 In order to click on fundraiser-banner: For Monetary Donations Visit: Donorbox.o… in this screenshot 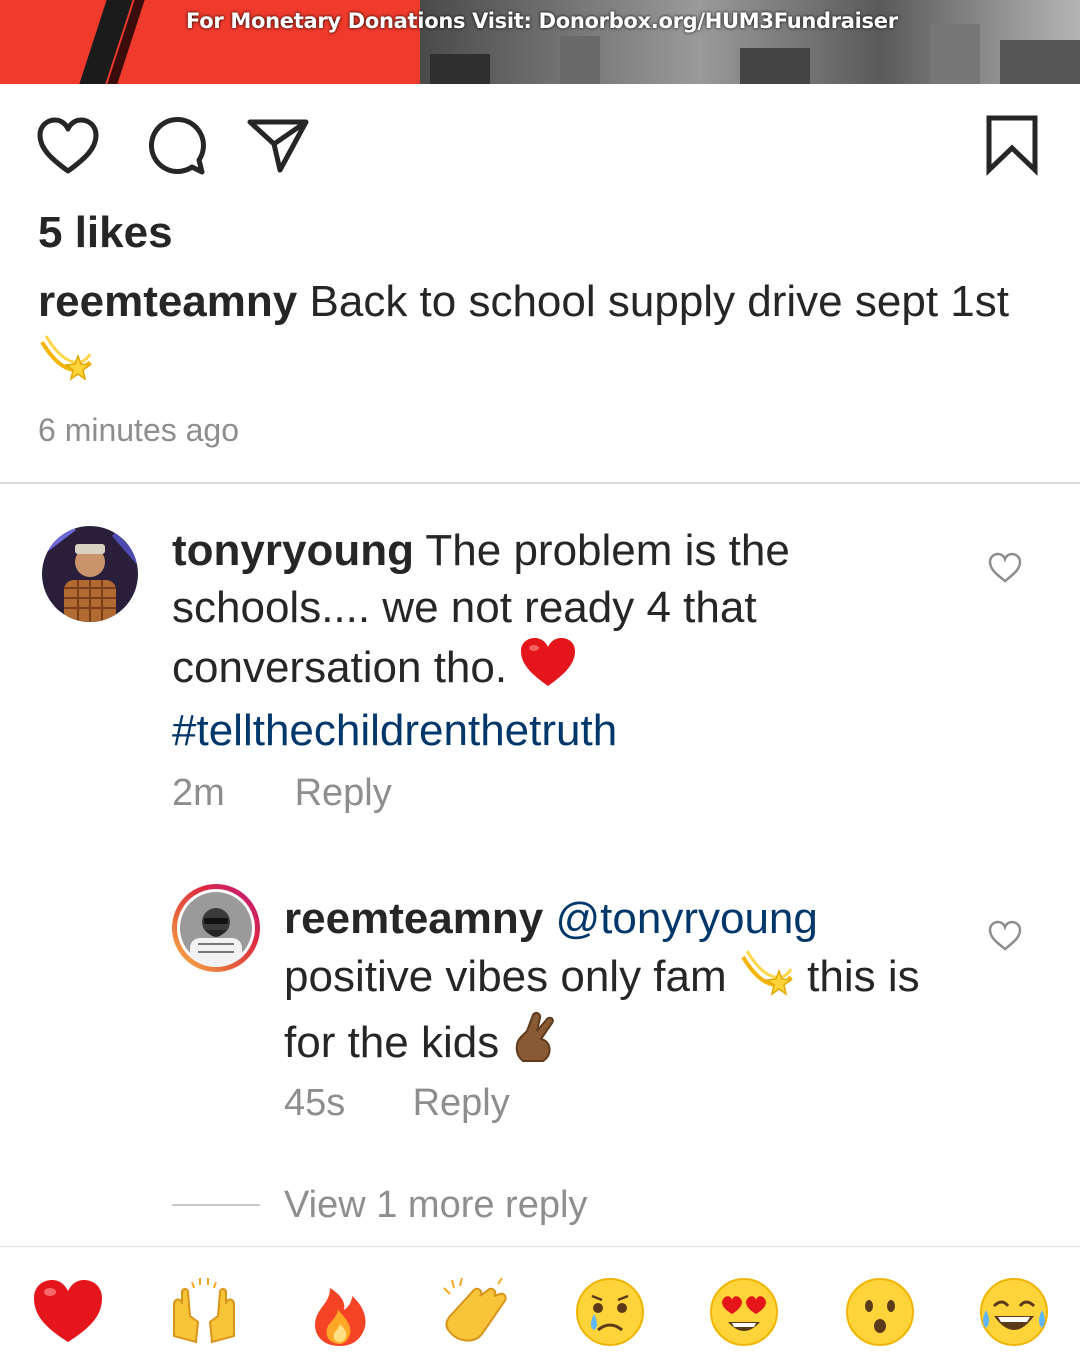, I will do `click(540, 42)`.